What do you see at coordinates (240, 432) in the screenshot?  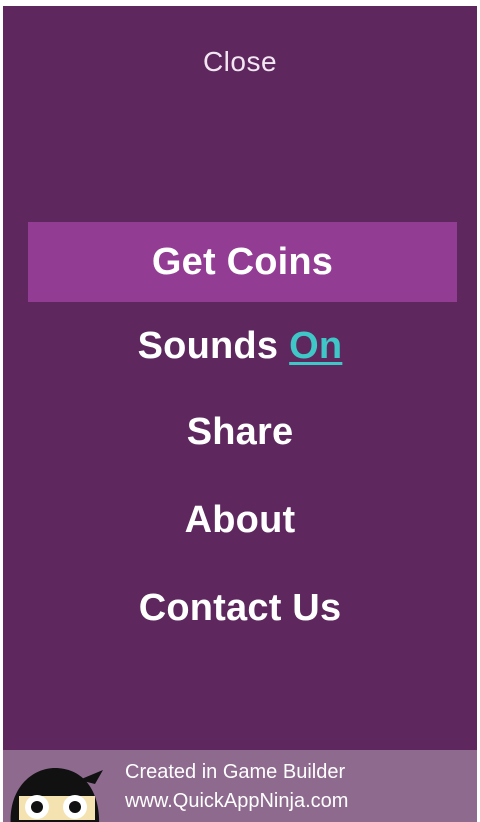 I see `share-button: Share` at bounding box center [240, 432].